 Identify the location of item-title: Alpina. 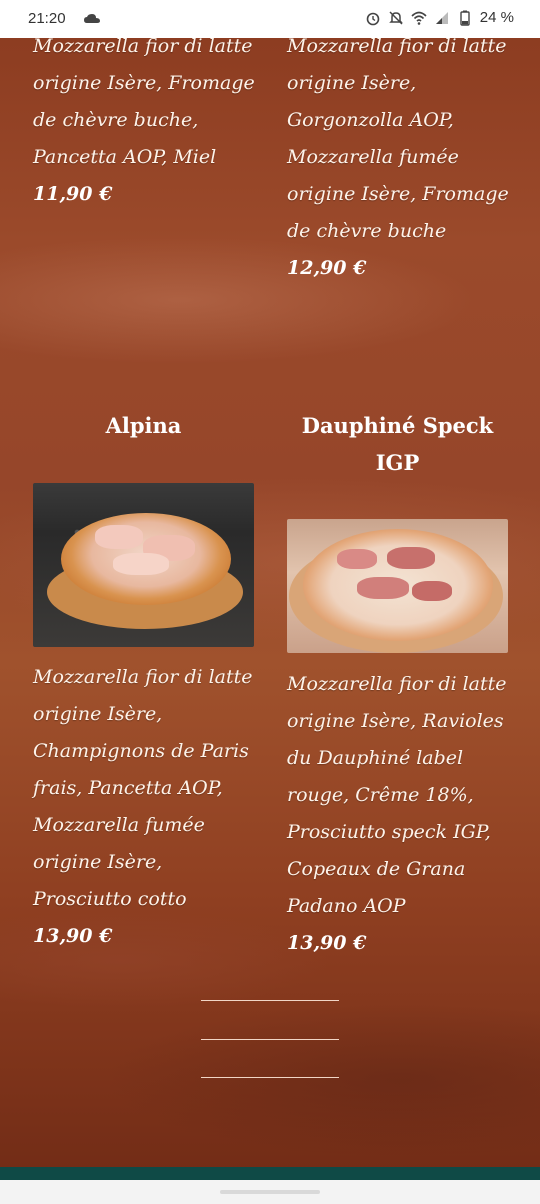
(143, 425).